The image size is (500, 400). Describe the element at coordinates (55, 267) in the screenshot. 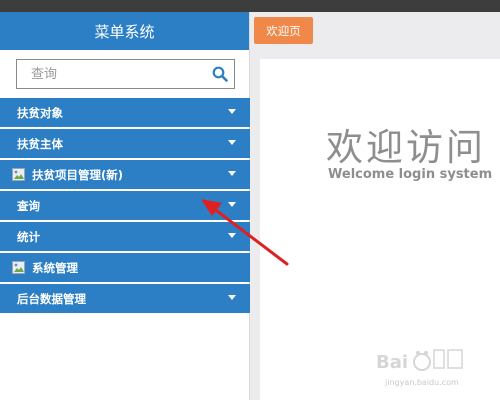

I see `sidebar-item-label: 系统管理` at that location.